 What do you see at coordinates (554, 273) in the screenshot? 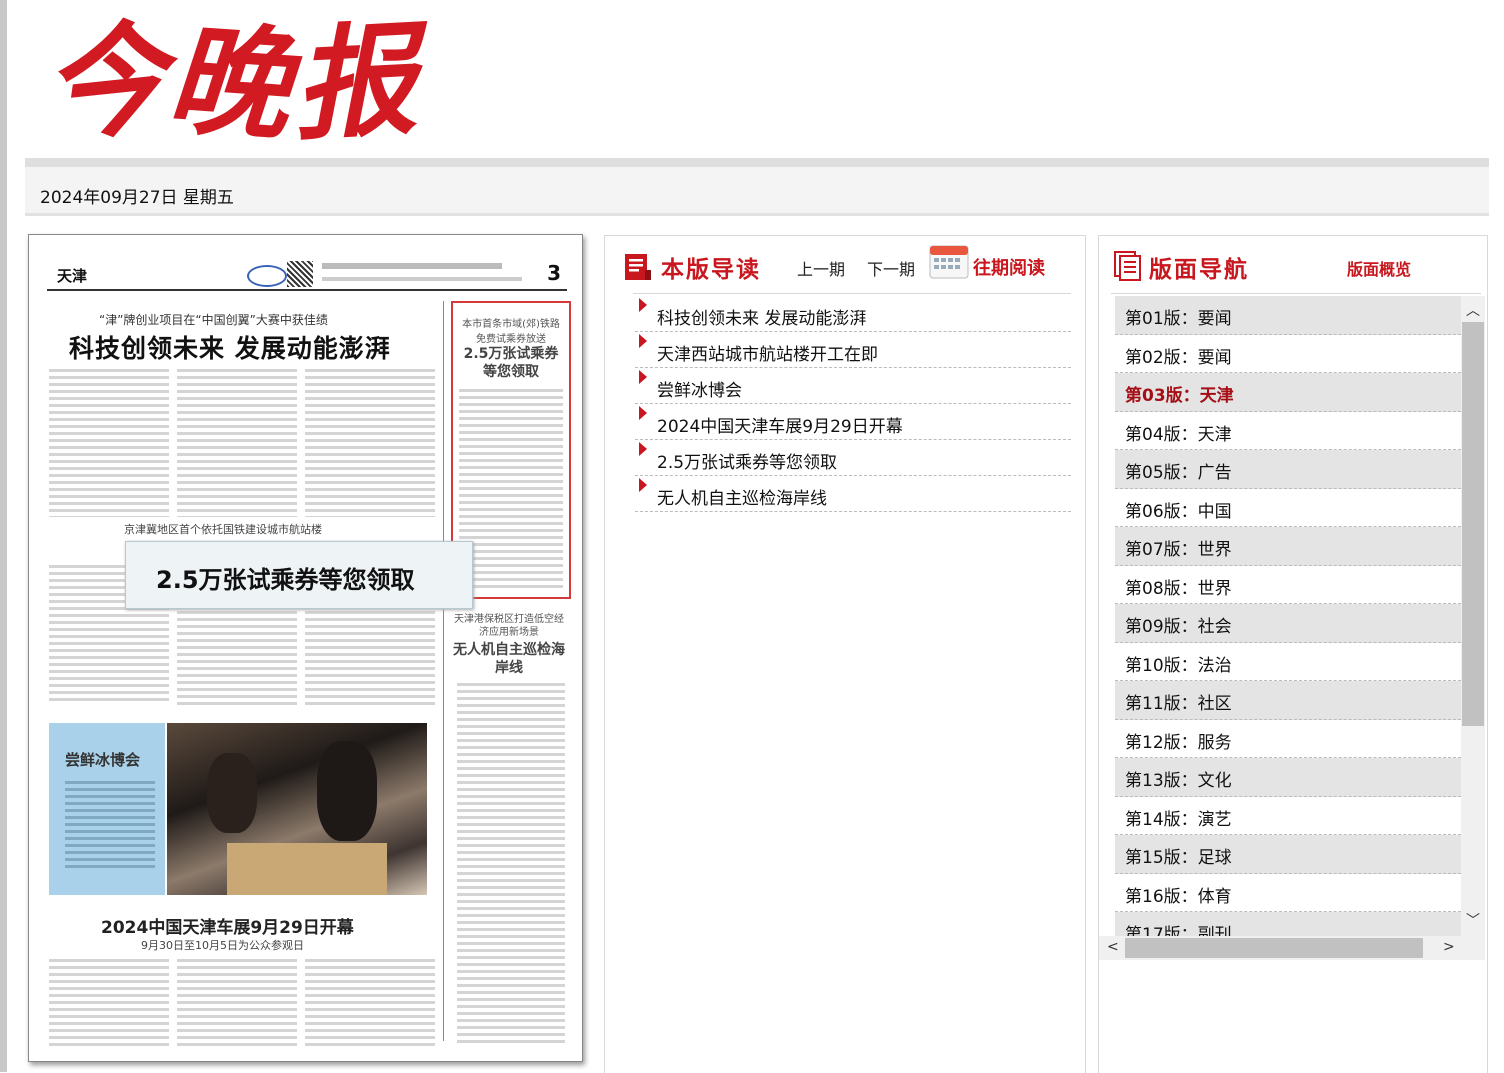
I see `page-number: 3` at bounding box center [554, 273].